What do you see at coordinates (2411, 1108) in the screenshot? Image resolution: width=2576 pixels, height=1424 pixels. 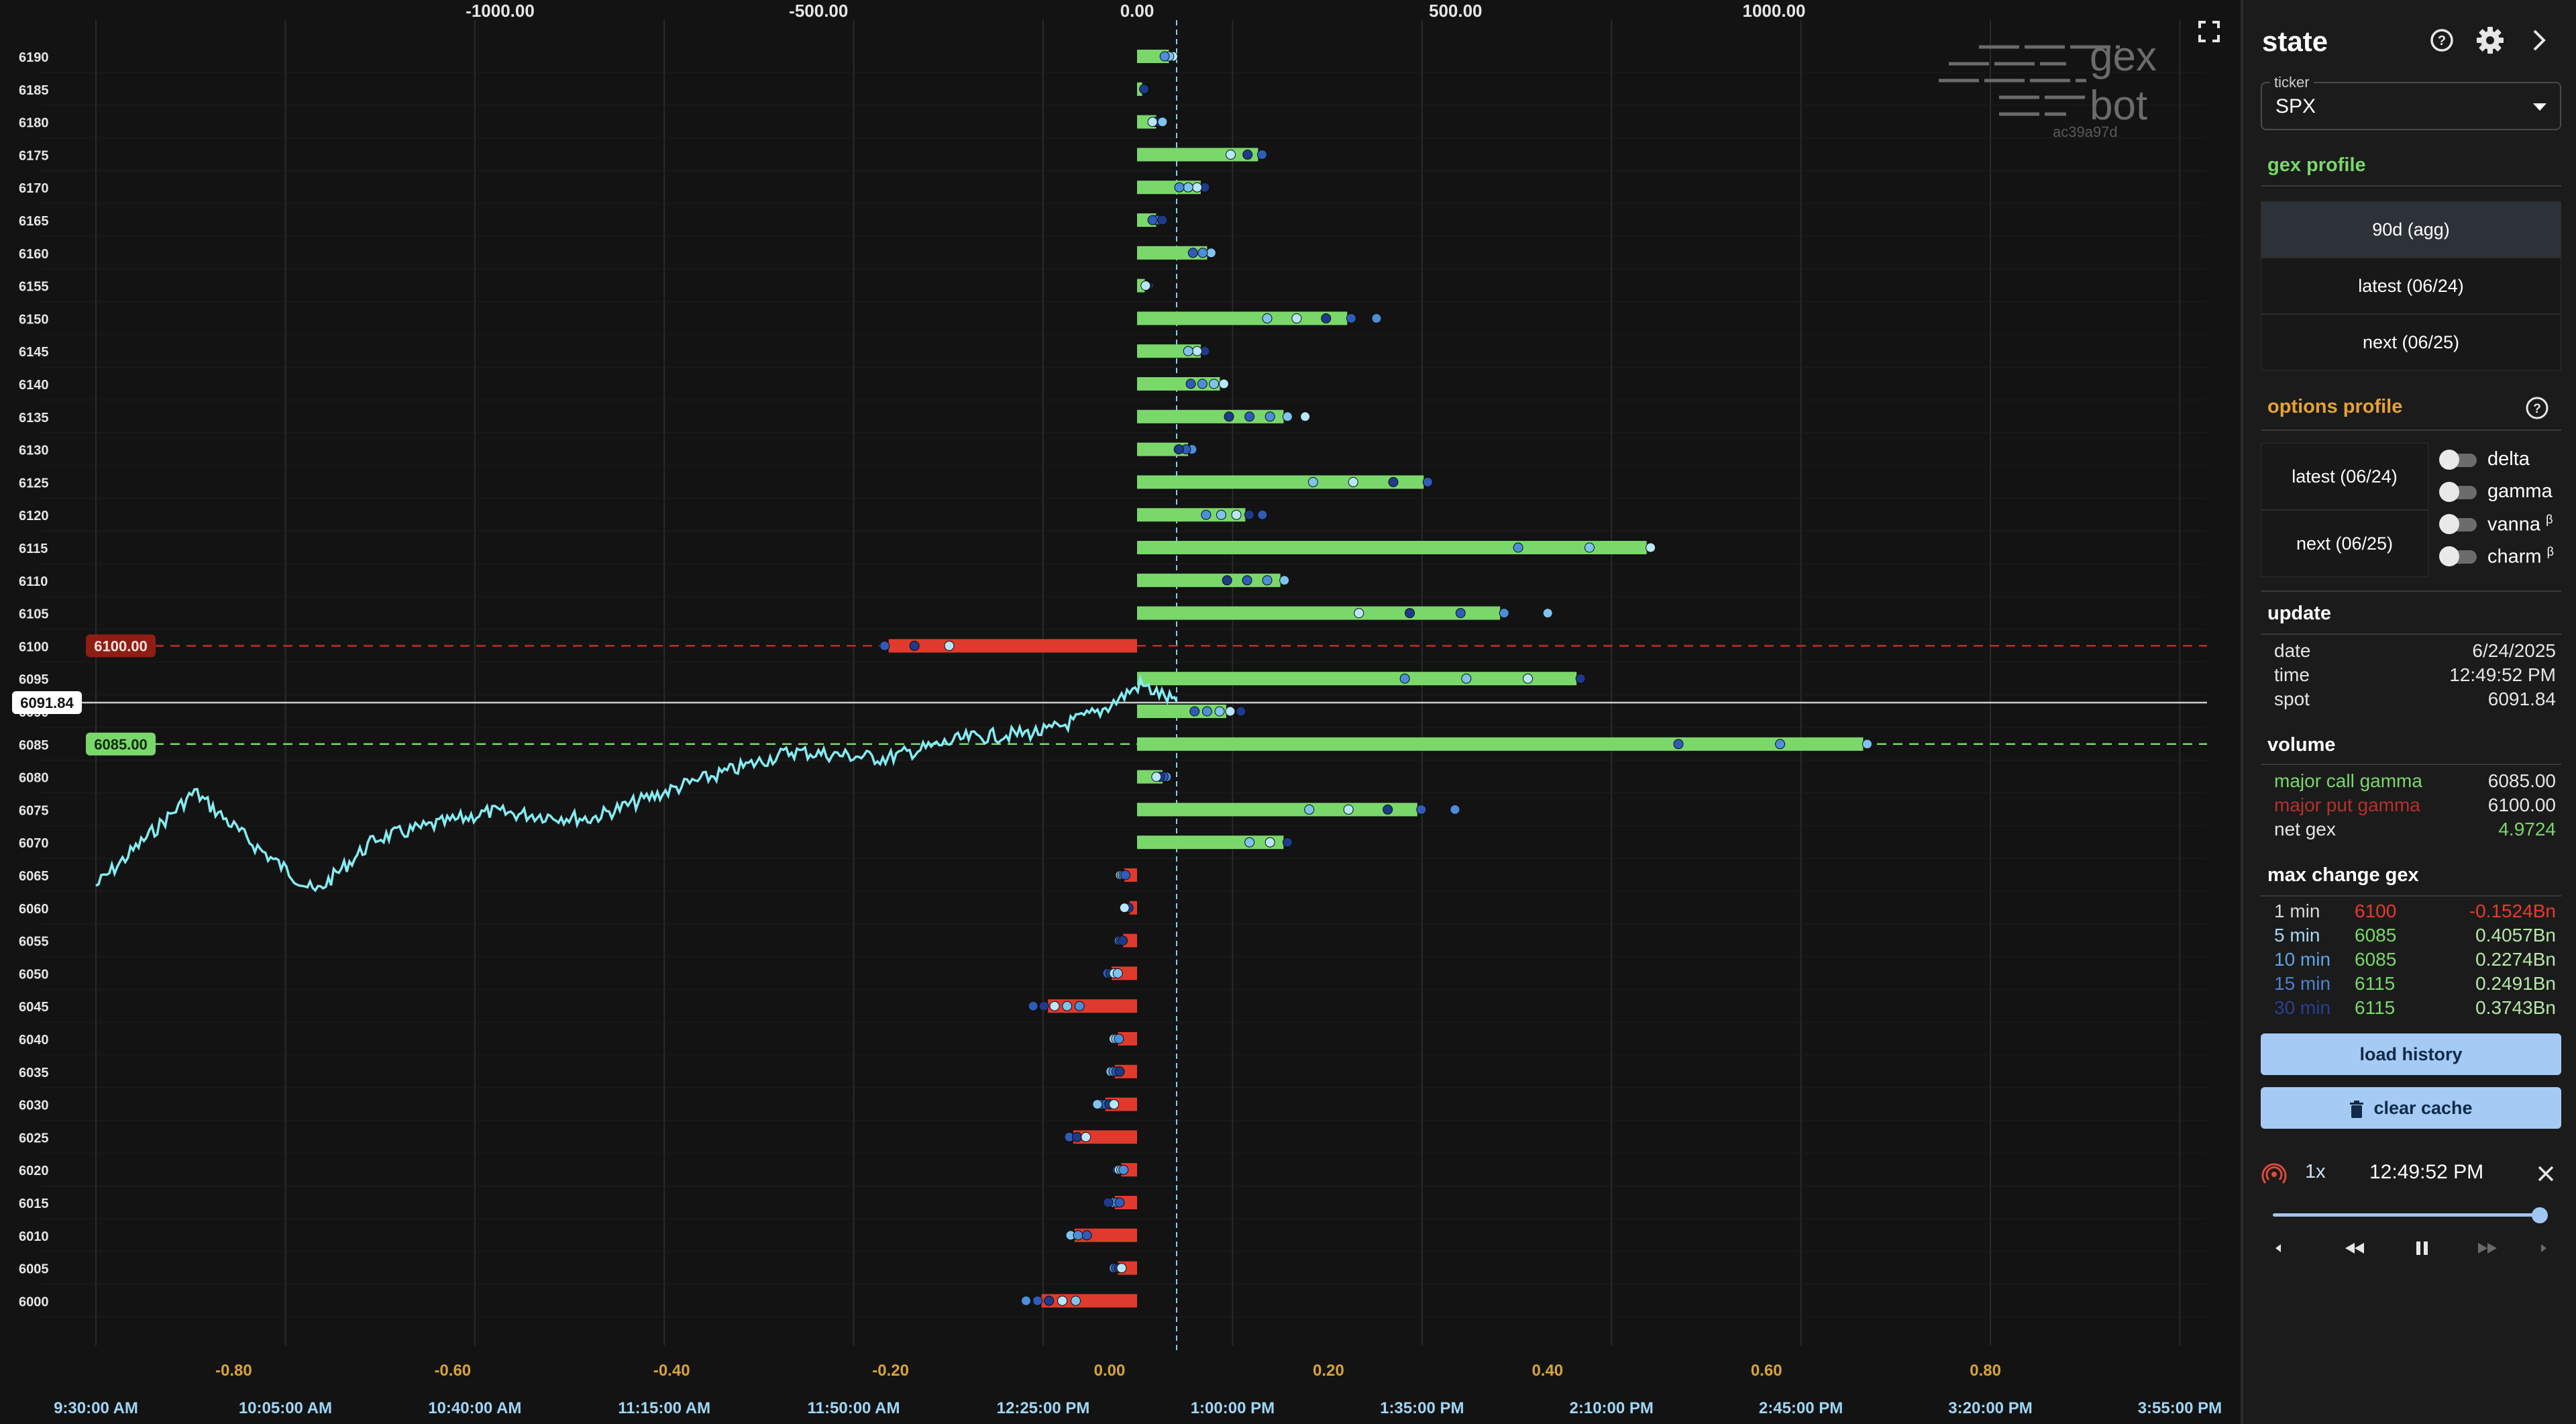 I see `clear-cache-button: clear cache` at bounding box center [2411, 1108].